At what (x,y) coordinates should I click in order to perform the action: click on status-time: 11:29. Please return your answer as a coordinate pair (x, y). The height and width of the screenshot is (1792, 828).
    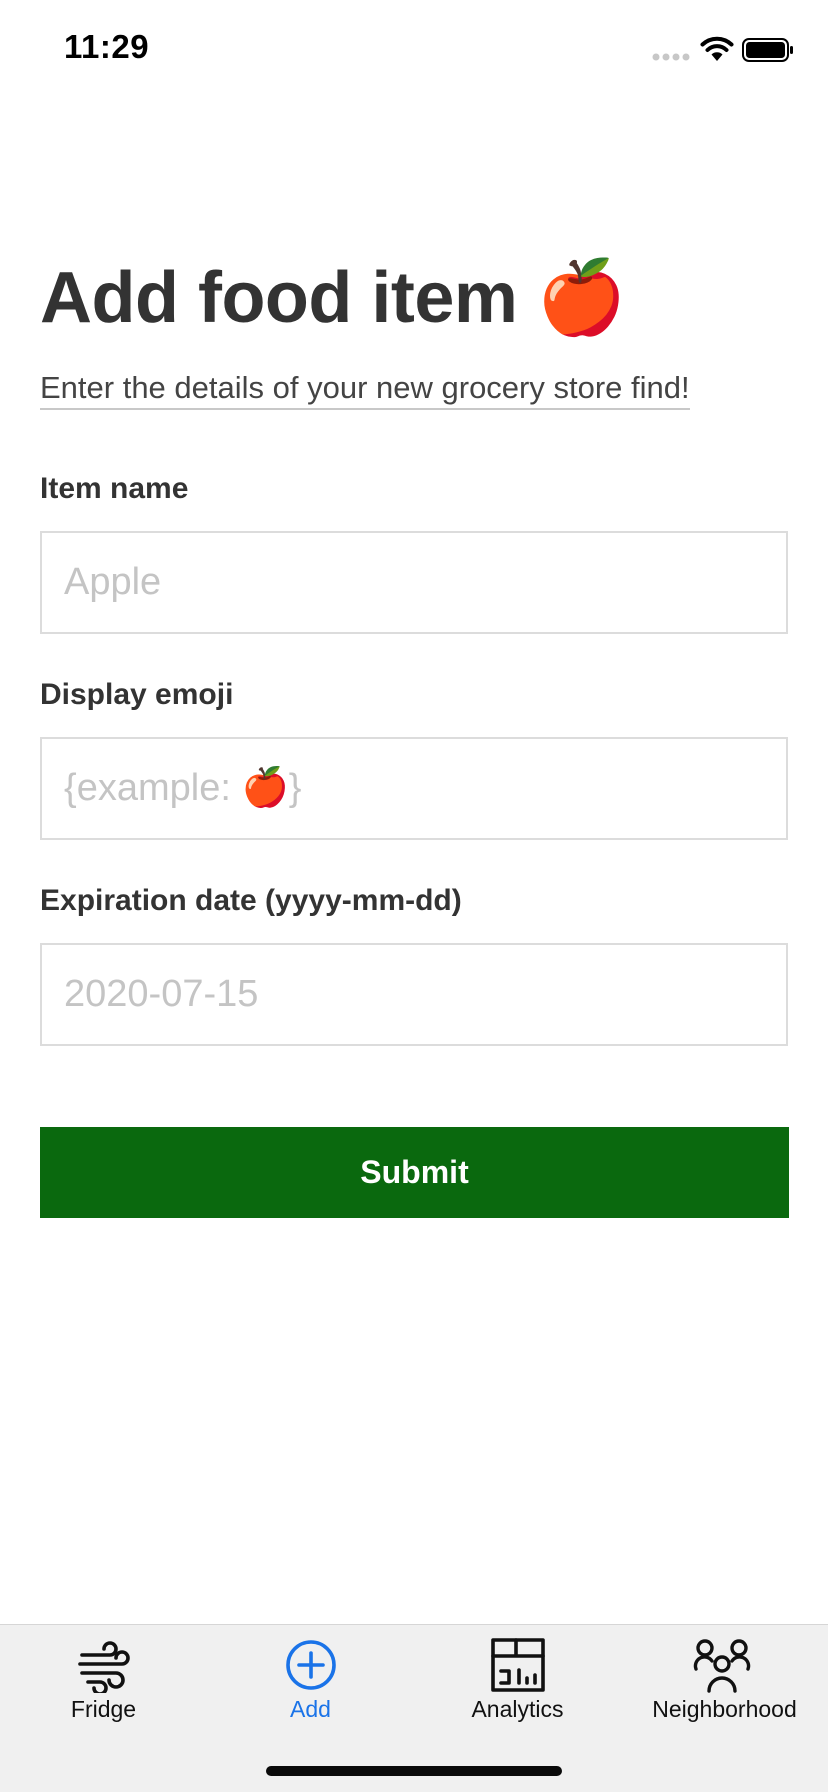
    Looking at the image, I should click on (107, 46).